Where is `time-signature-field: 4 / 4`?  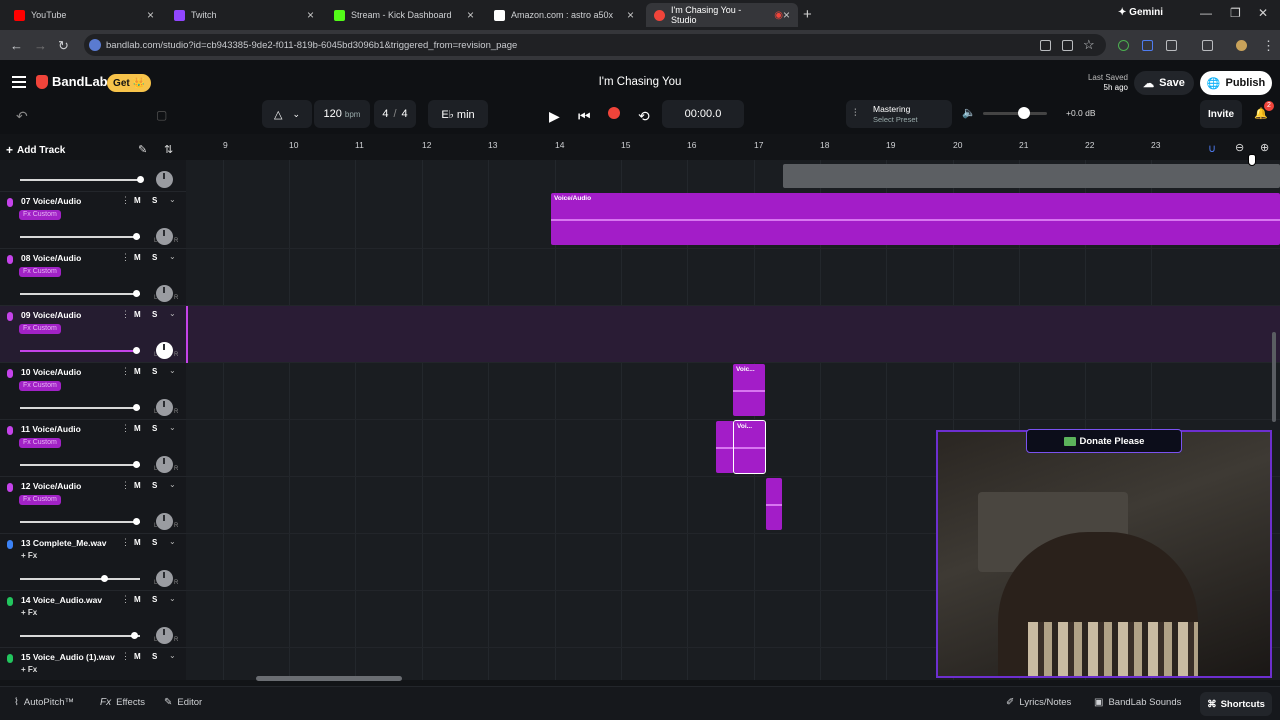
time-signature-field: 4 / 4 is located at coordinates (395, 114).